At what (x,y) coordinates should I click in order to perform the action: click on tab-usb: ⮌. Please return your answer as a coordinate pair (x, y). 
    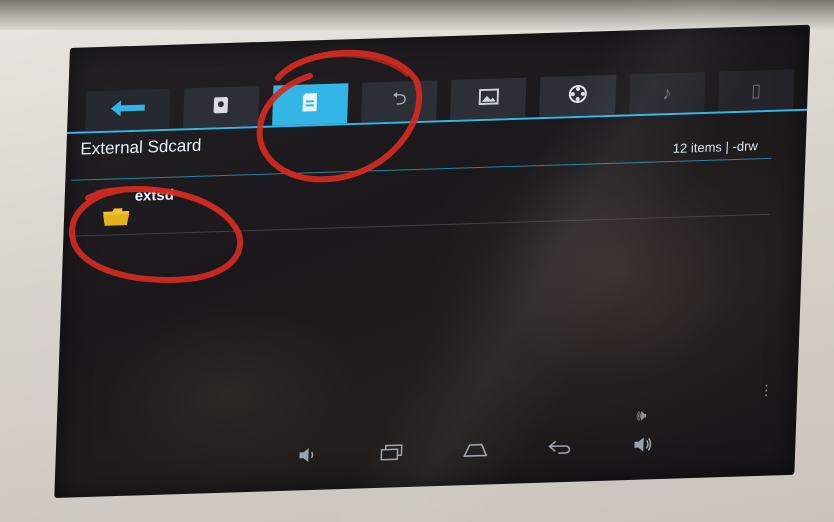
    Looking at the image, I should click on (399, 101).